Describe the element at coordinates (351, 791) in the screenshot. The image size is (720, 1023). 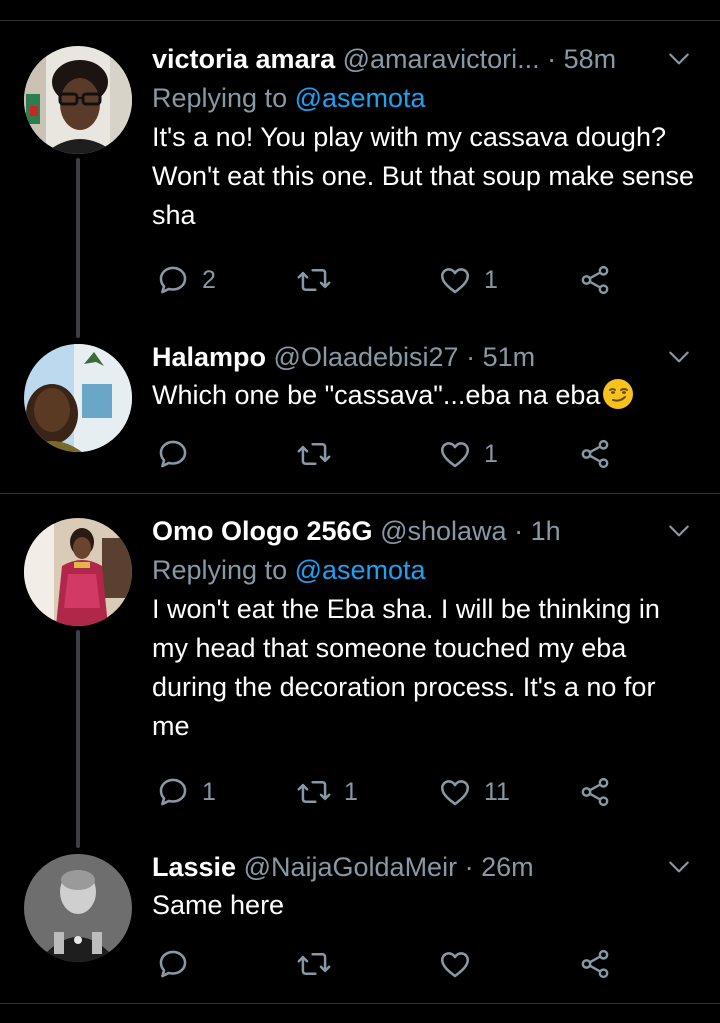
I see `retweet-count: 1` at that location.